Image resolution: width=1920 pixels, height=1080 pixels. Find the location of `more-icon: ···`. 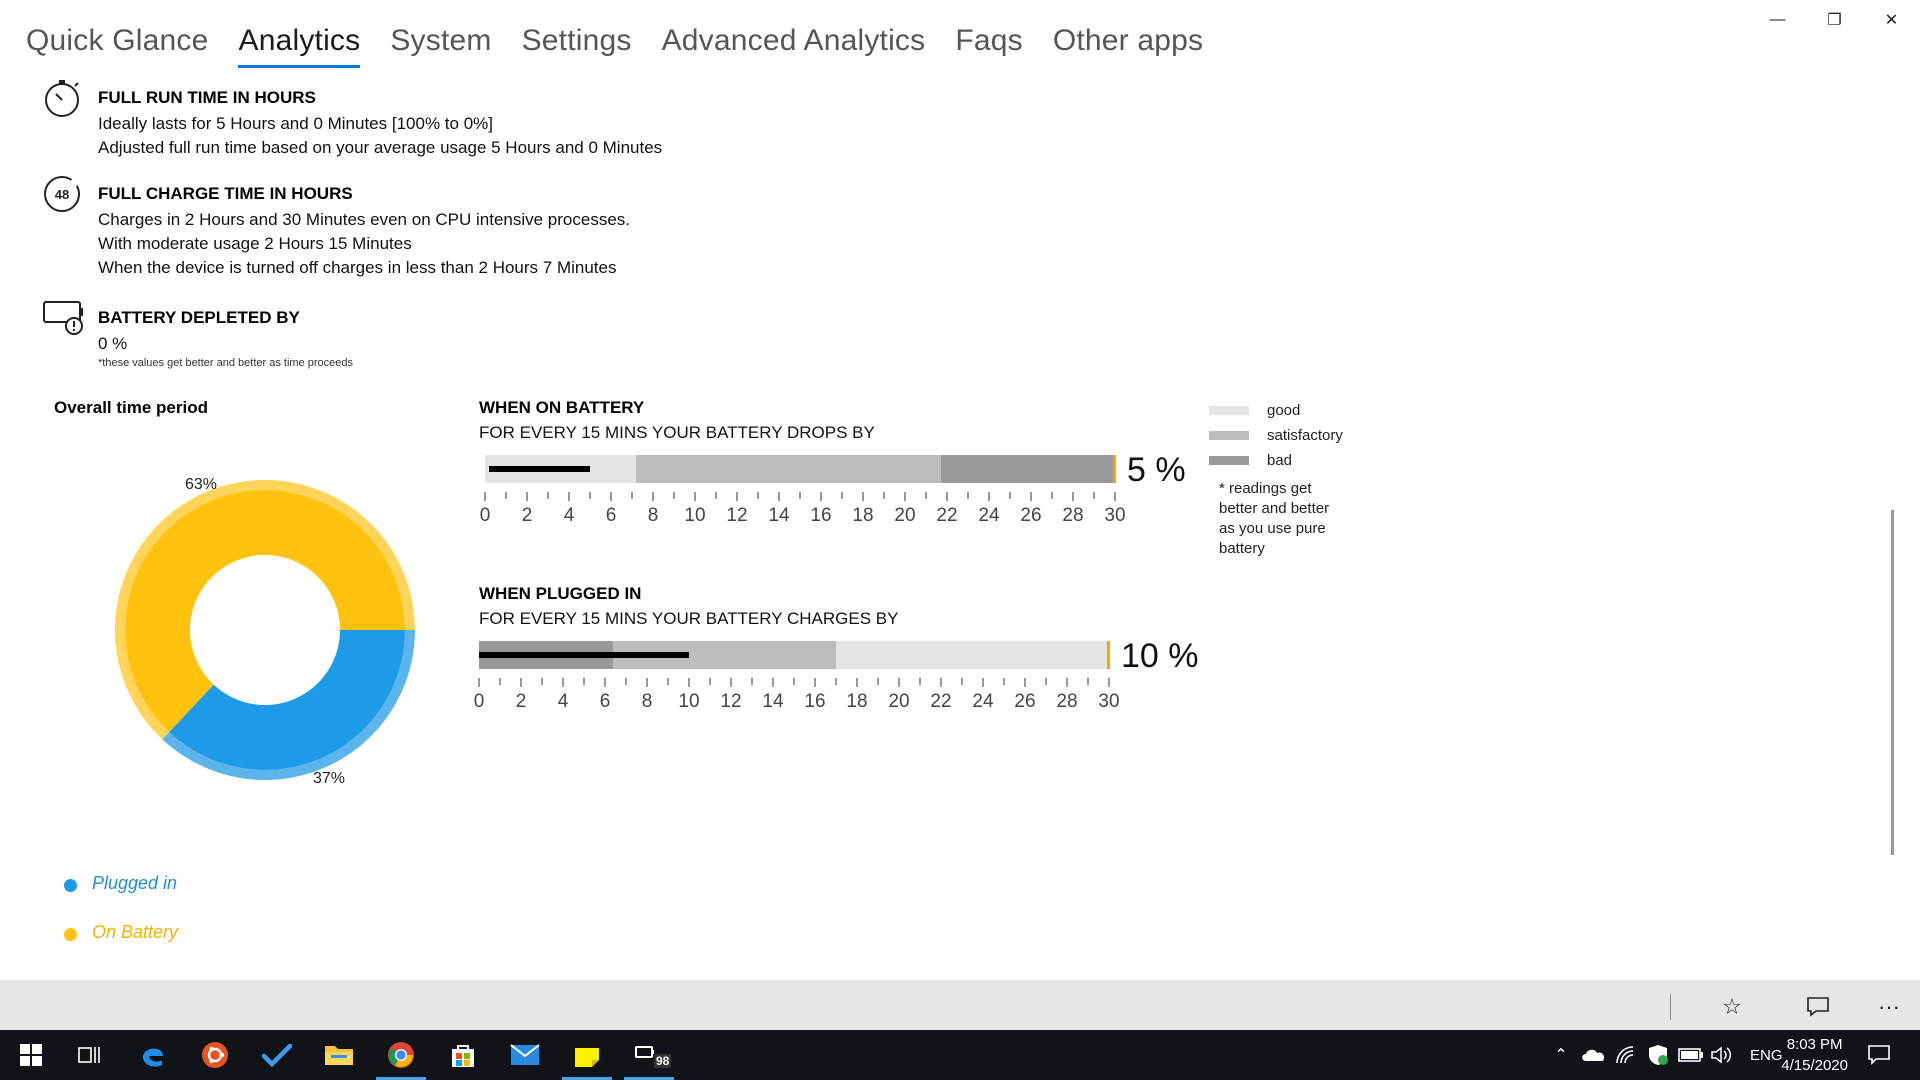

more-icon: ··· is located at coordinates (1889, 1006).